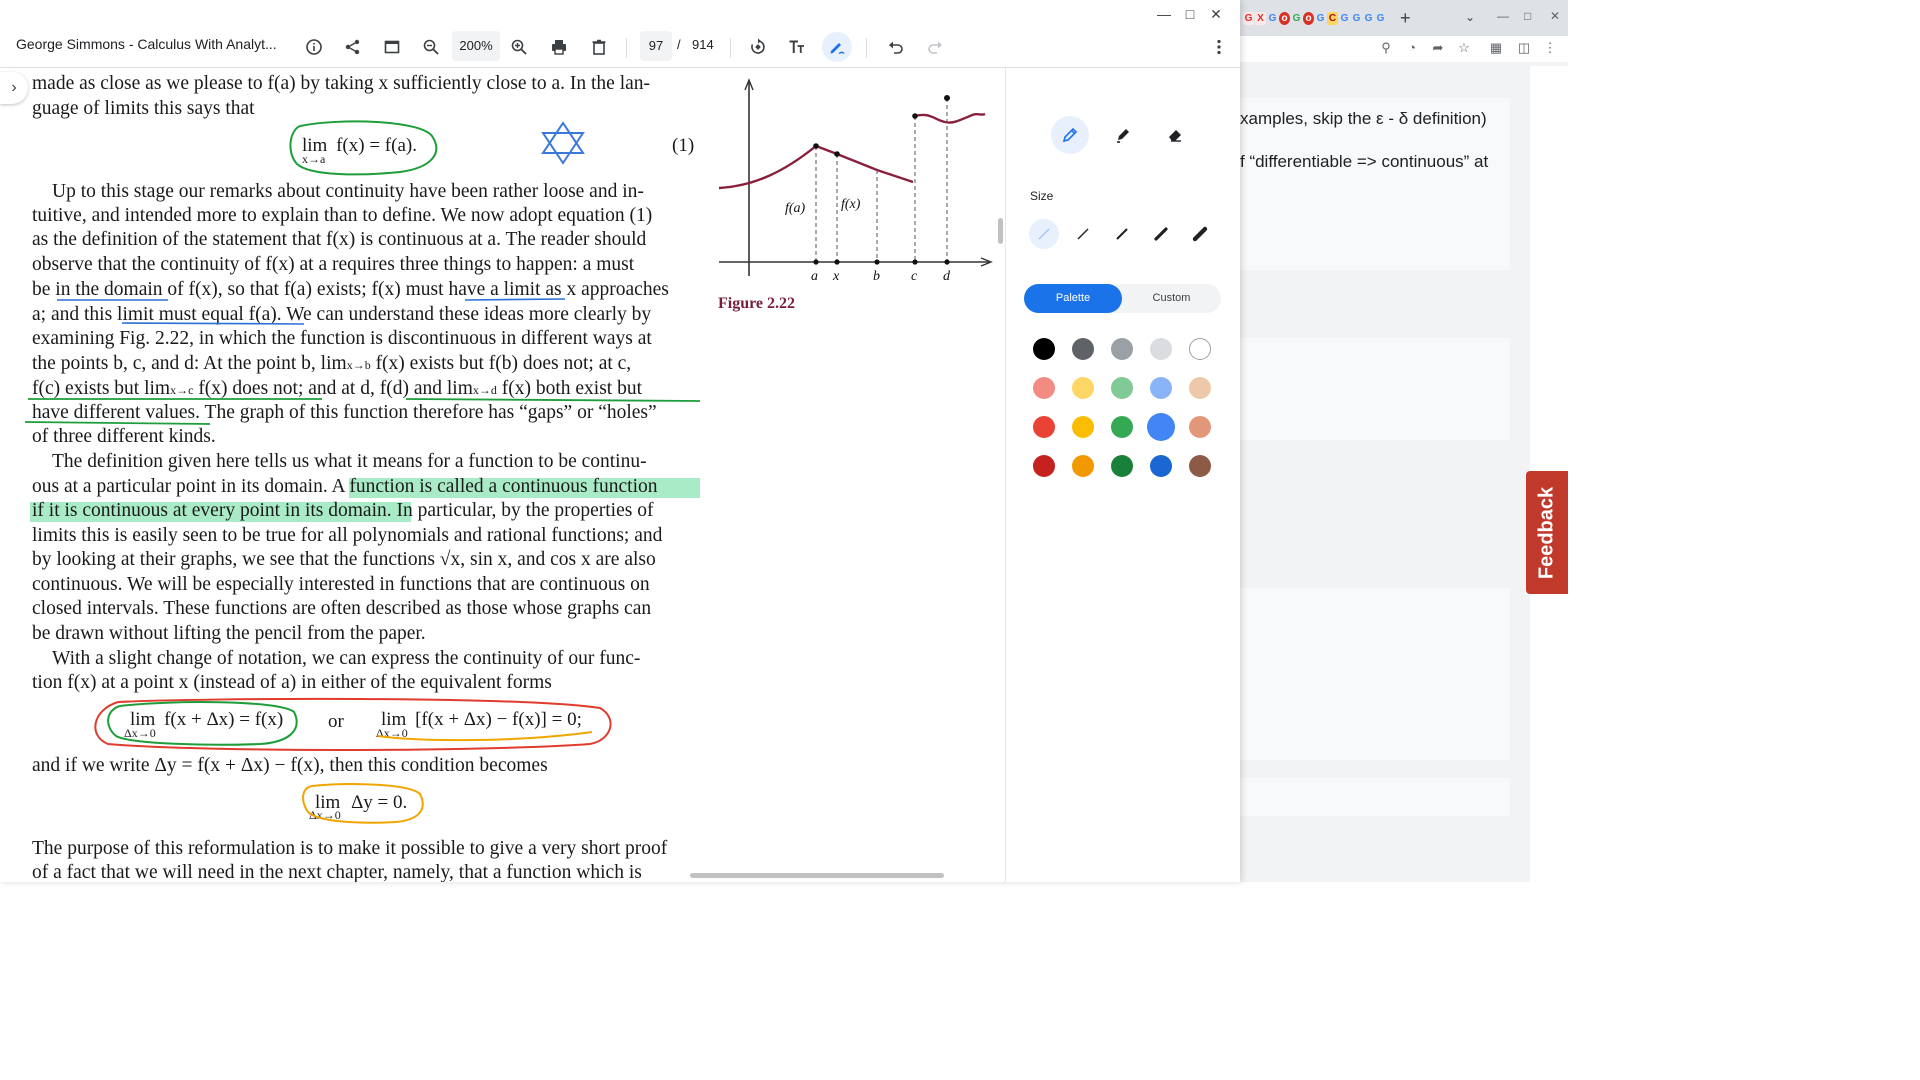  Describe the element at coordinates (797, 47) in the screenshot. I see `text-annotation-button` at that location.